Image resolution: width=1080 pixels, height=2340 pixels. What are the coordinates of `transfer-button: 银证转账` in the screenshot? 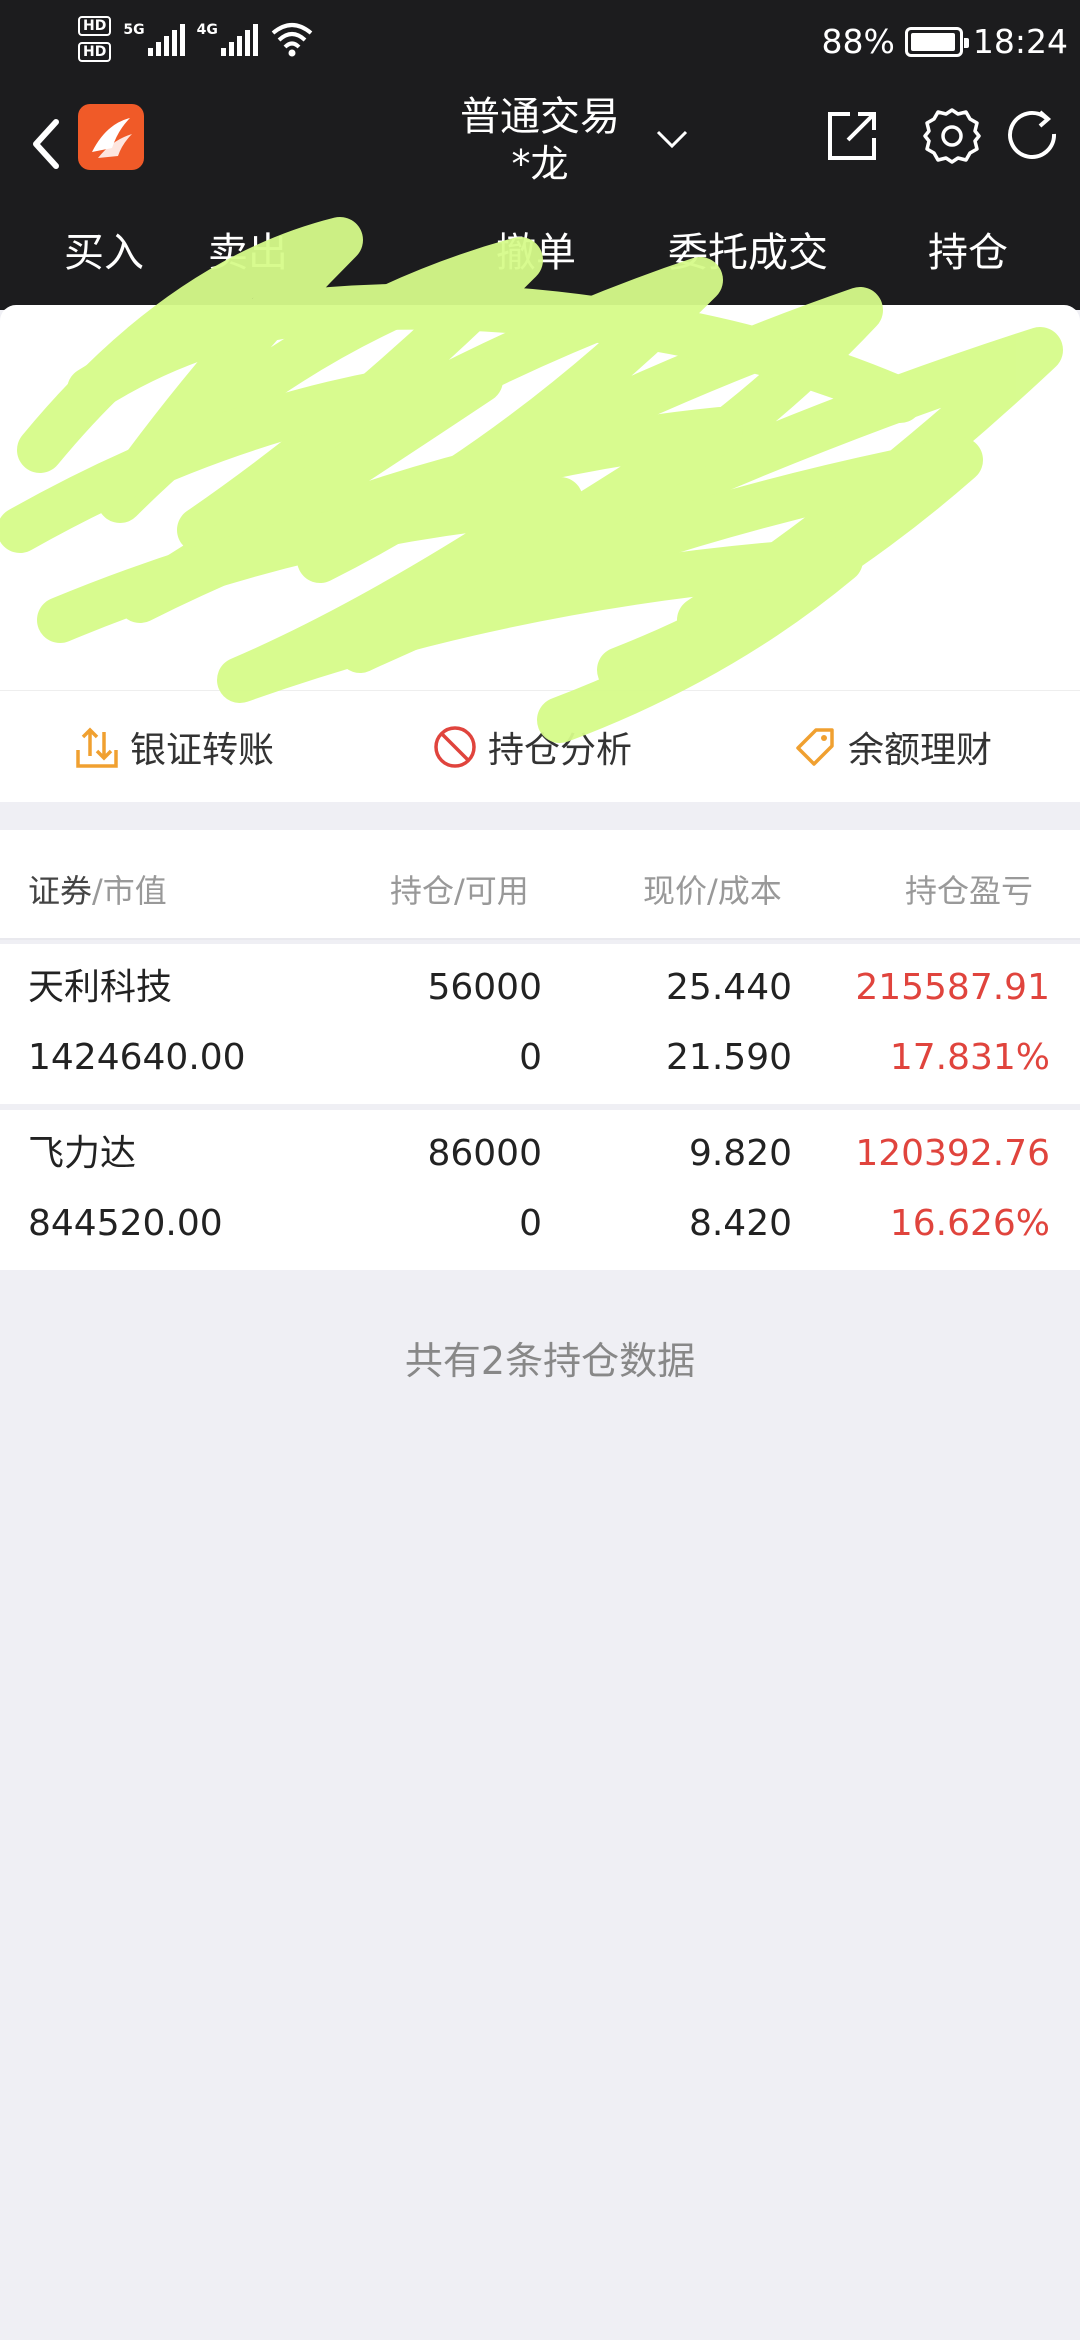 It's located at (173, 747).